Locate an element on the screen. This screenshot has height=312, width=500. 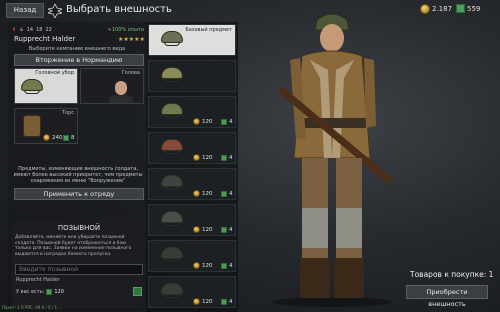
gold-amount: 559 is located at coordinates (474, 8).